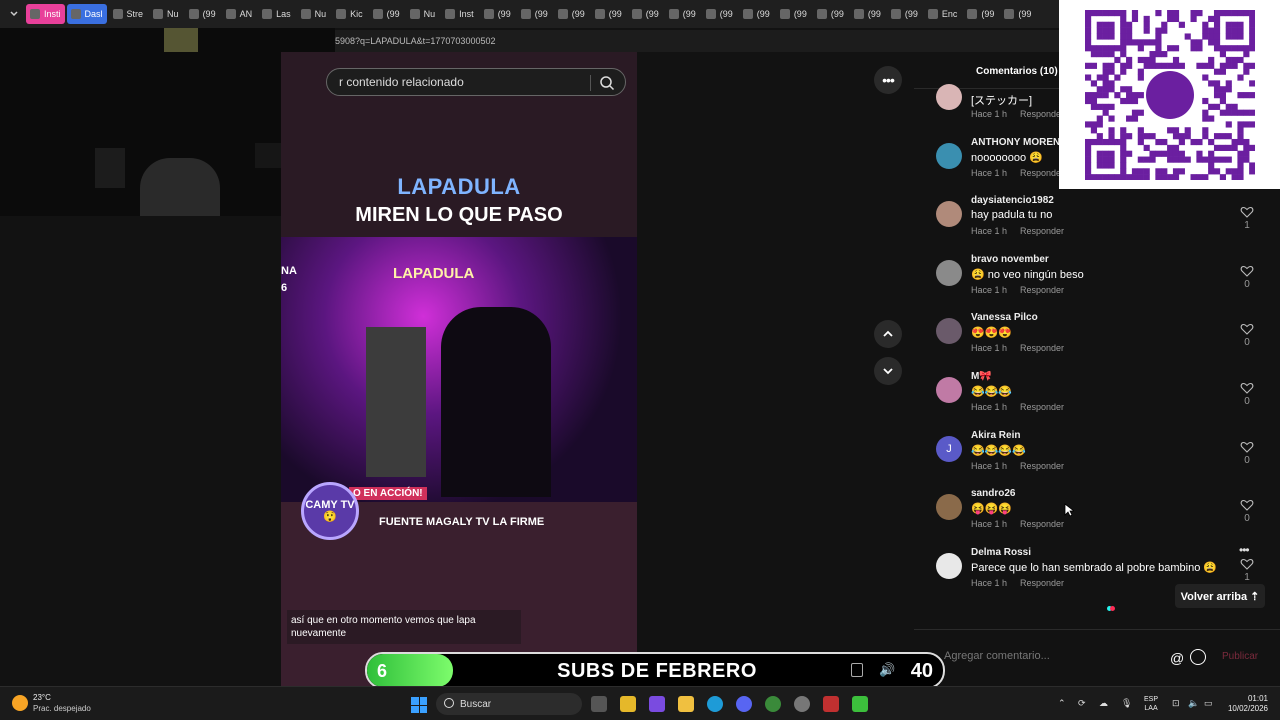  Describe the element at coordinates (1177, 658) in the screenshot. I see `mention-icon: @` at that location.